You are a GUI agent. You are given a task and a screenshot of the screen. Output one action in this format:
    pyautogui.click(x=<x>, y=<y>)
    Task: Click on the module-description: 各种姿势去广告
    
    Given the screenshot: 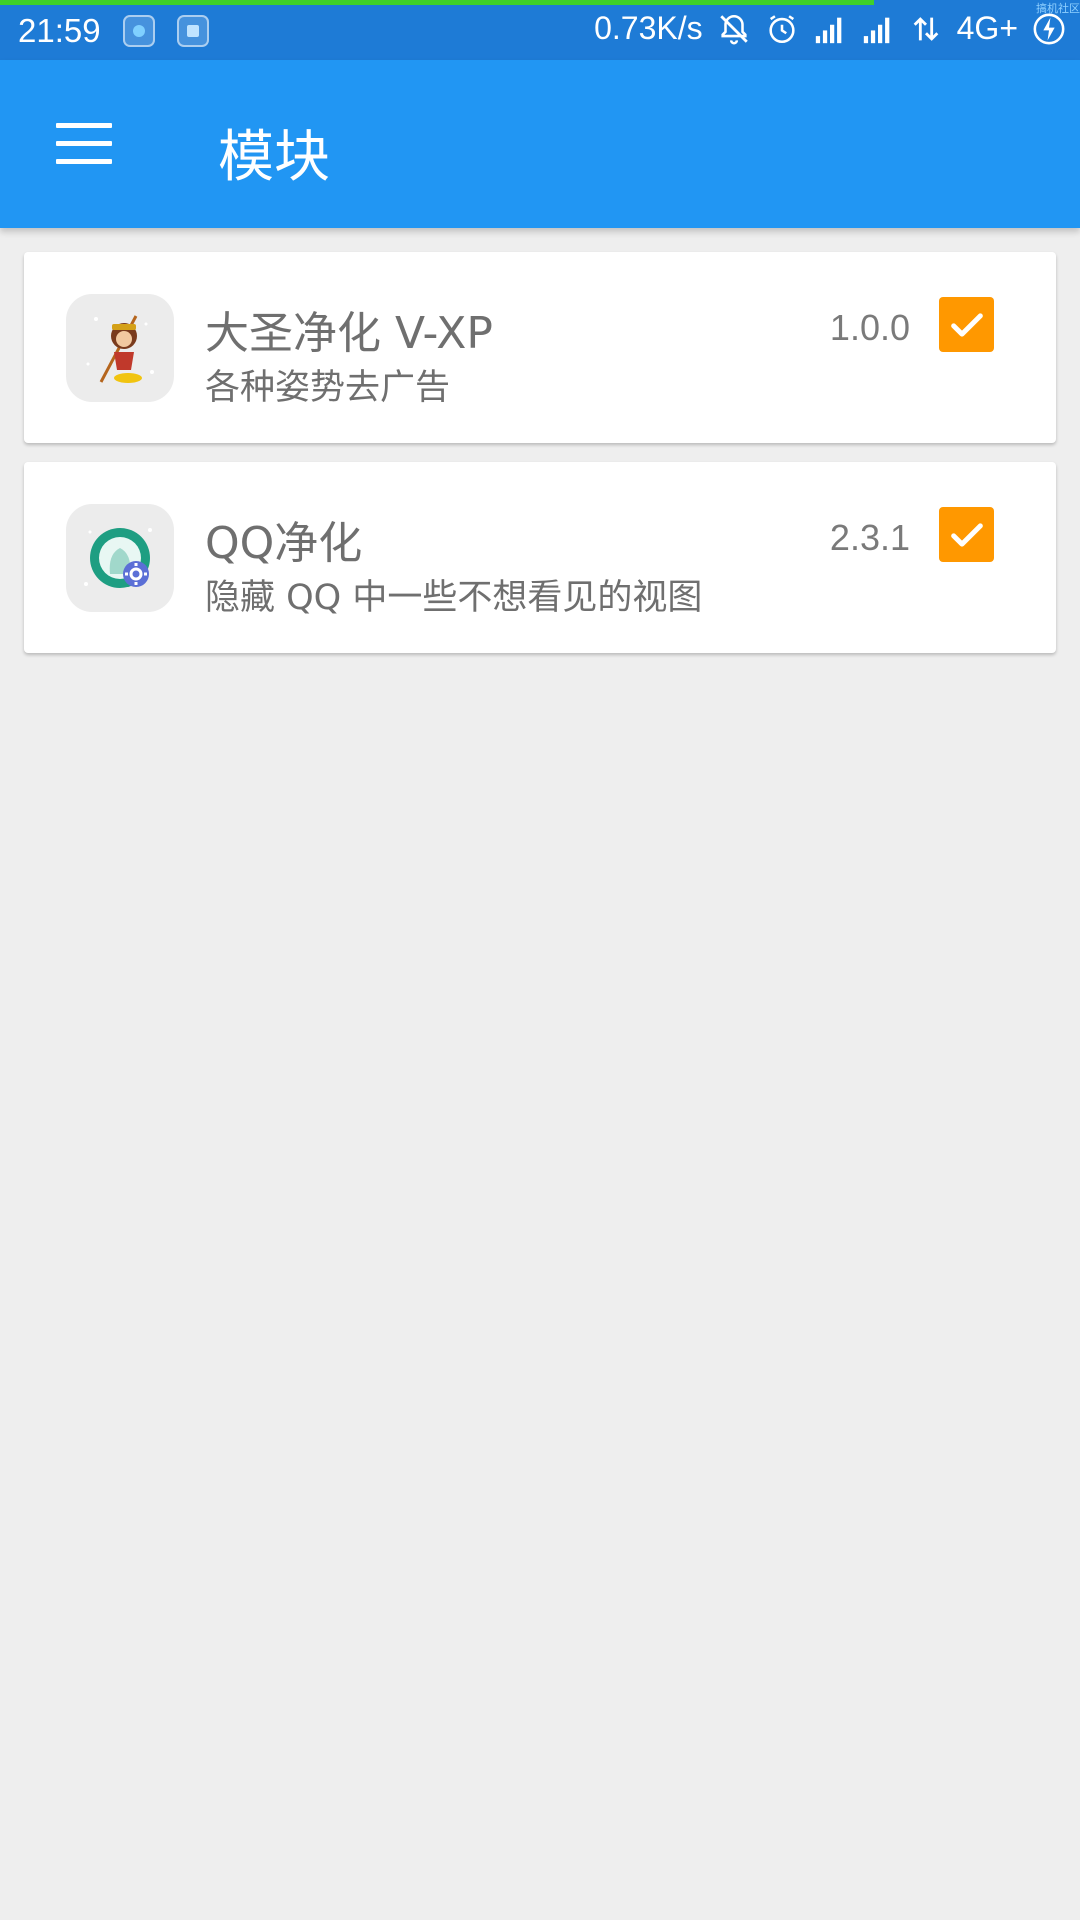 What is the action you would take?
    pyautogui.click(x=328, y=388)
    